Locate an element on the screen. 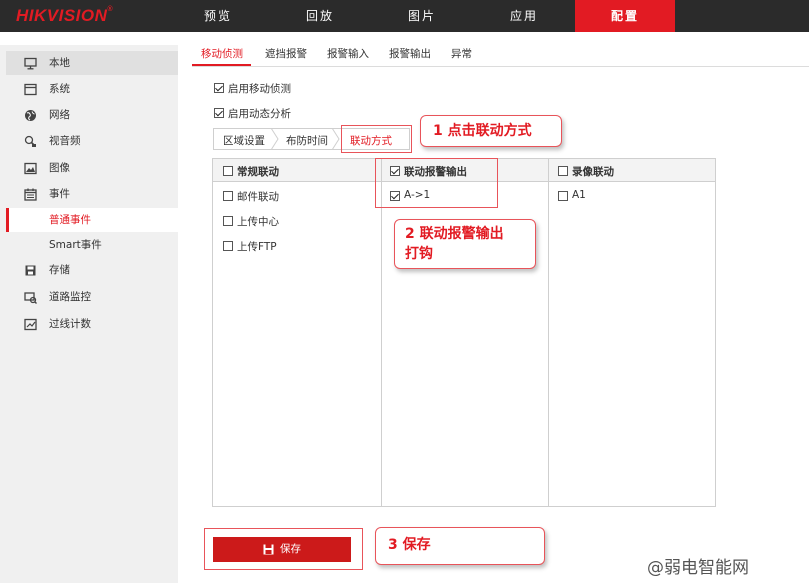 This screenshot has height=583, width=809. sidebar-item-label: 普通事件 is located at coordinates (70, 220).